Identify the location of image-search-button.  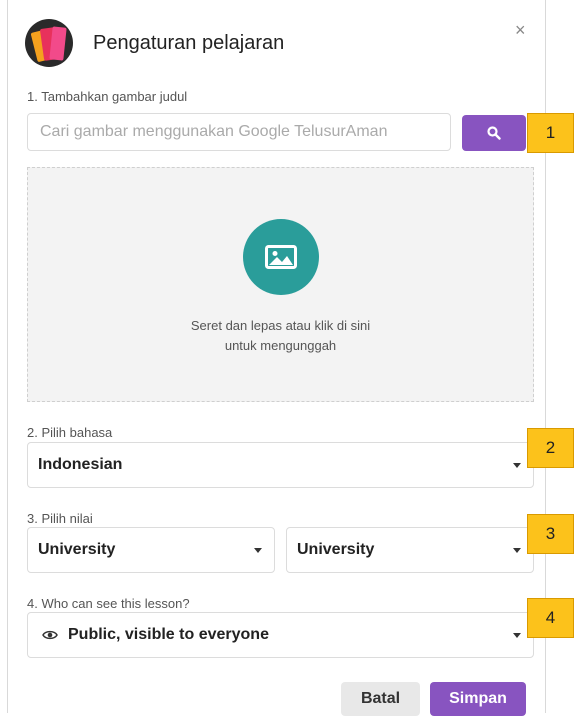
(494, 133).